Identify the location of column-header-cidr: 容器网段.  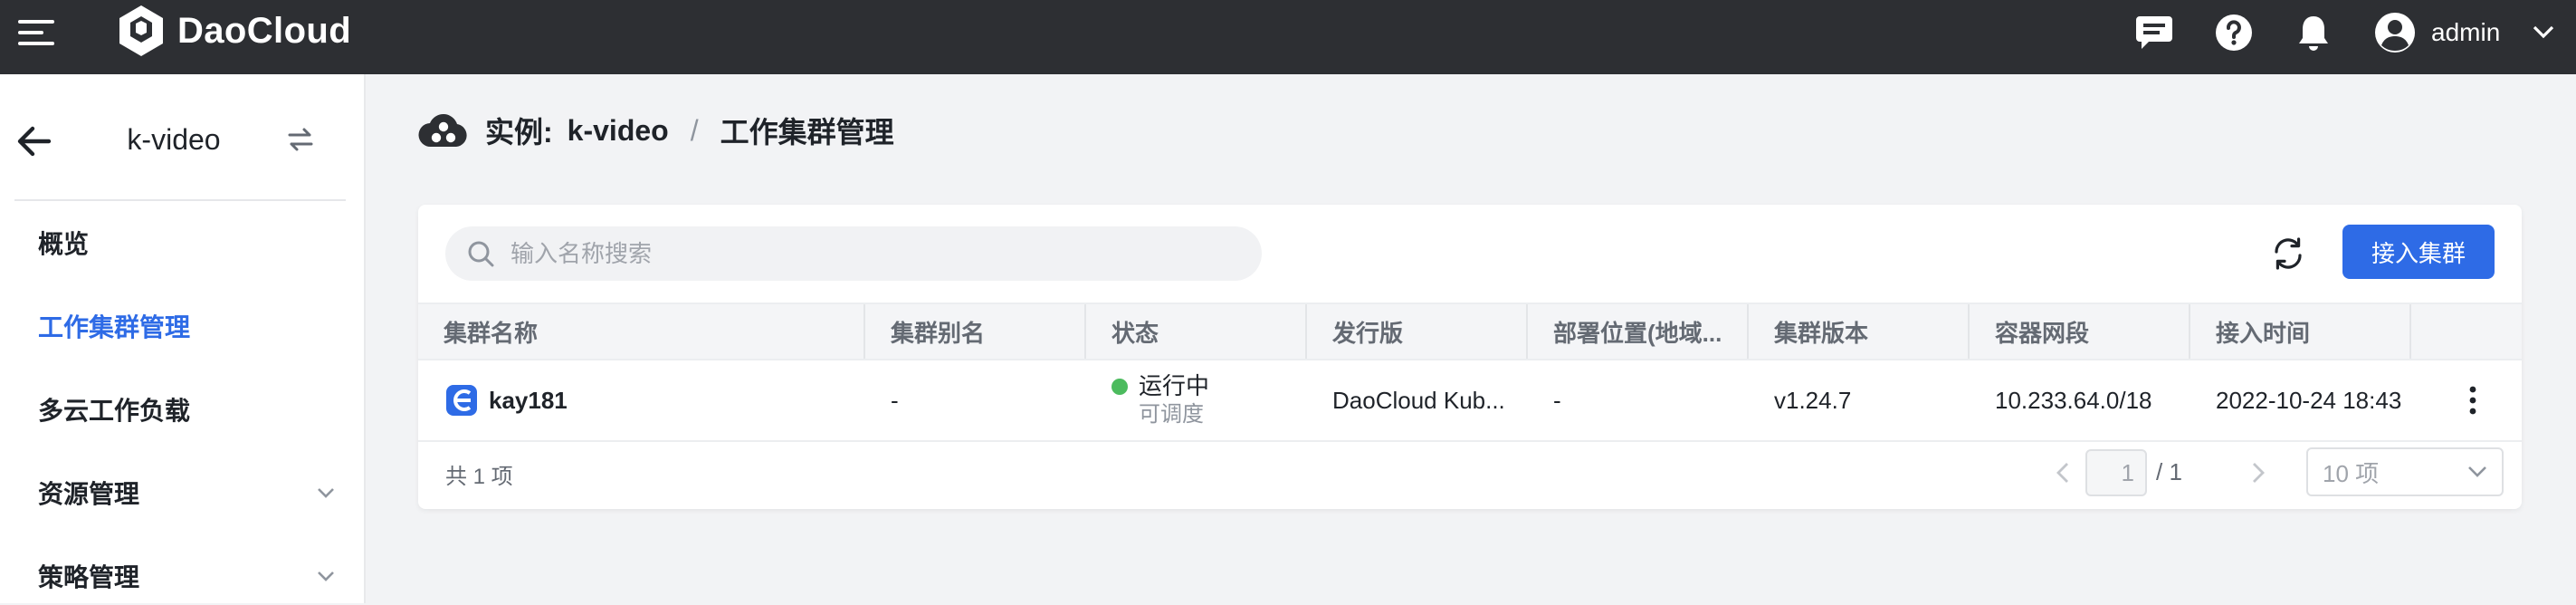
(2080, 331).